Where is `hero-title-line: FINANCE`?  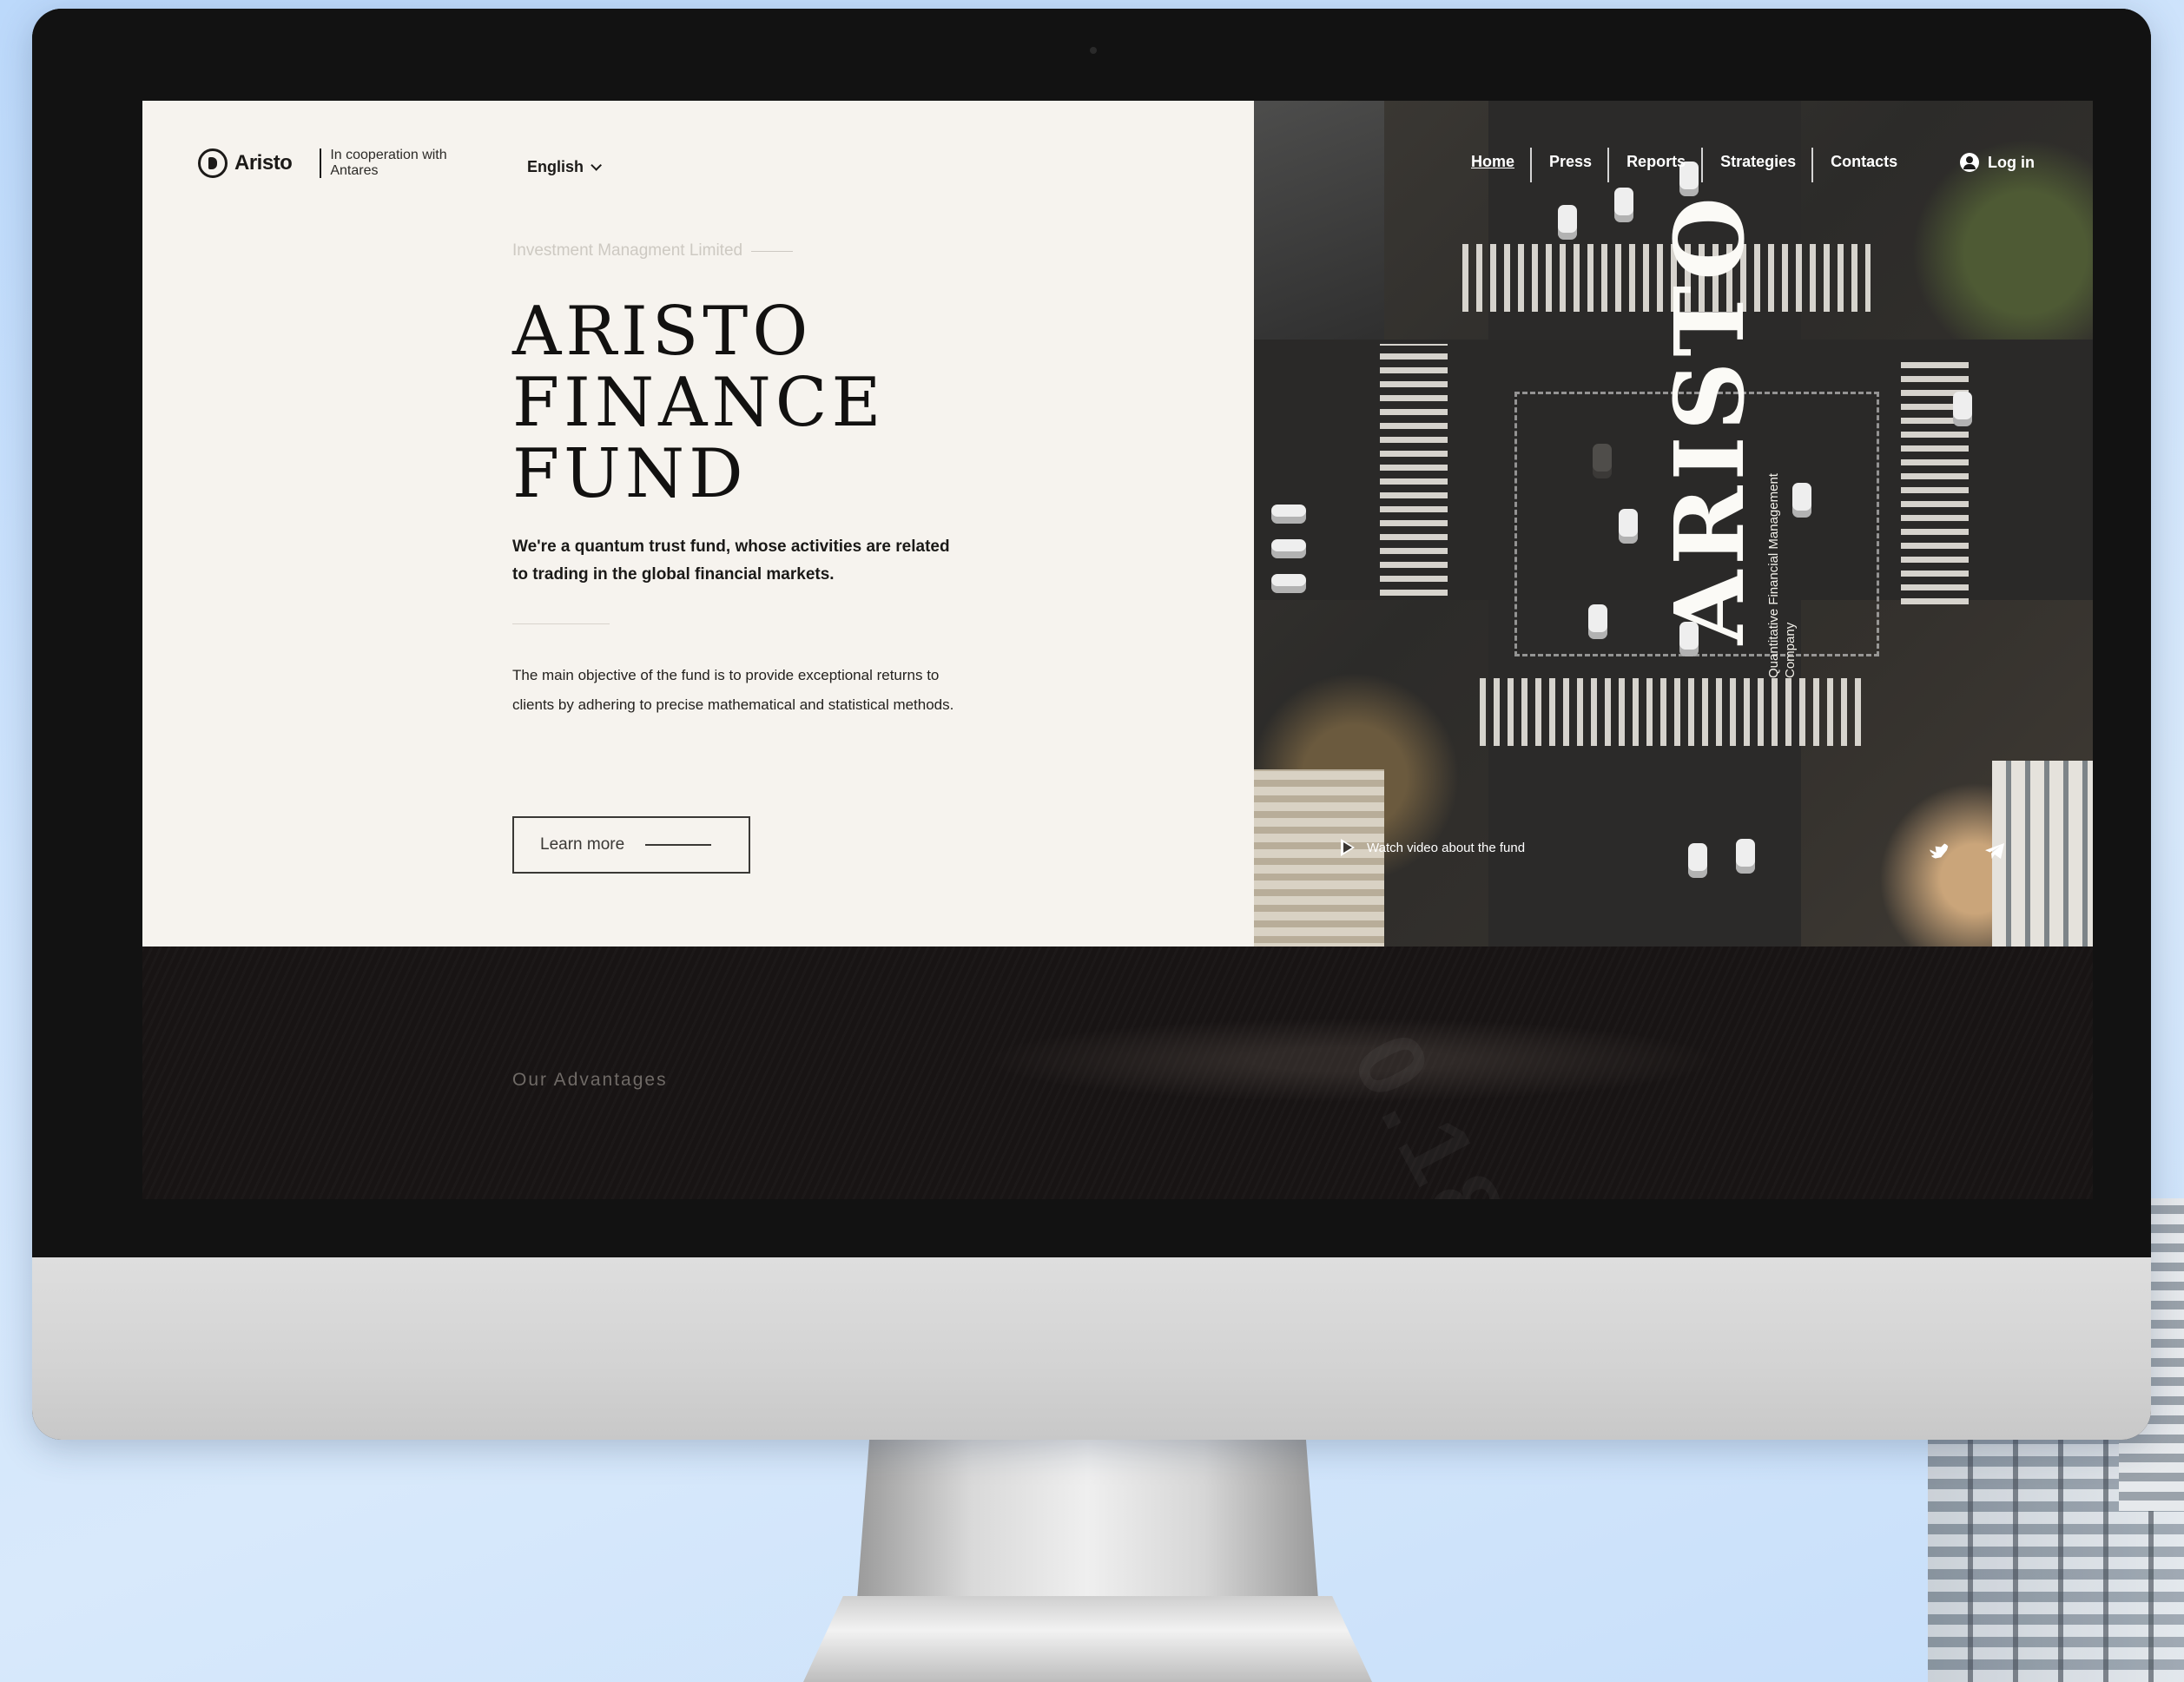 hero-title-line: FINANCE is located at coordinates (699, 403).